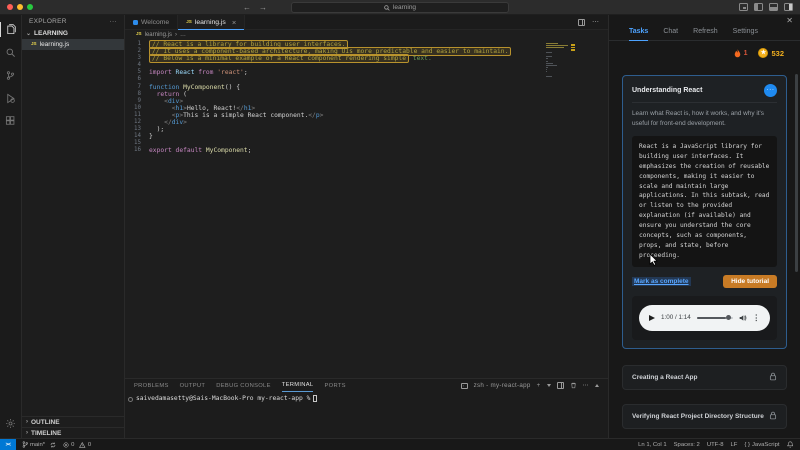 The image size is (800, 450). Describe the element at coordinates (139, 44) in the screenshot. I see `line-number: 1` at that location.